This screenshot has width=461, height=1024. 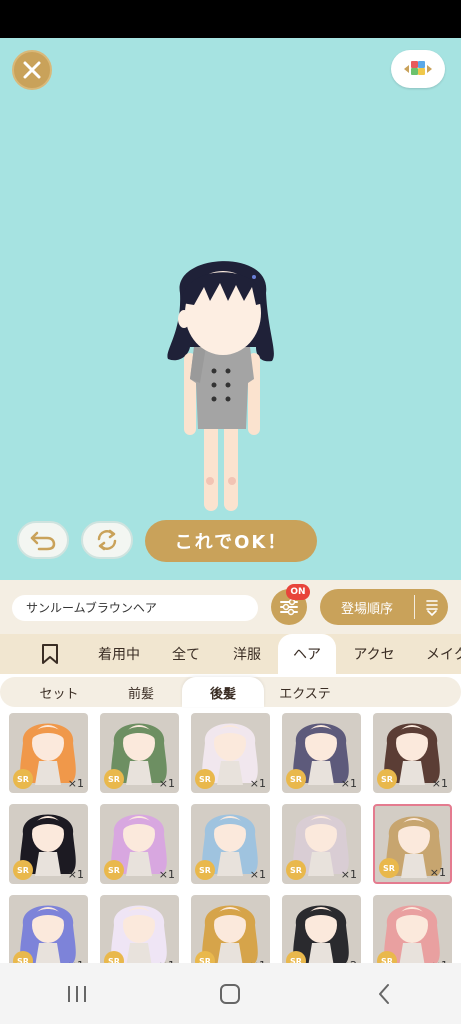 I want to click on back-icon, so click(x=384, y=993).